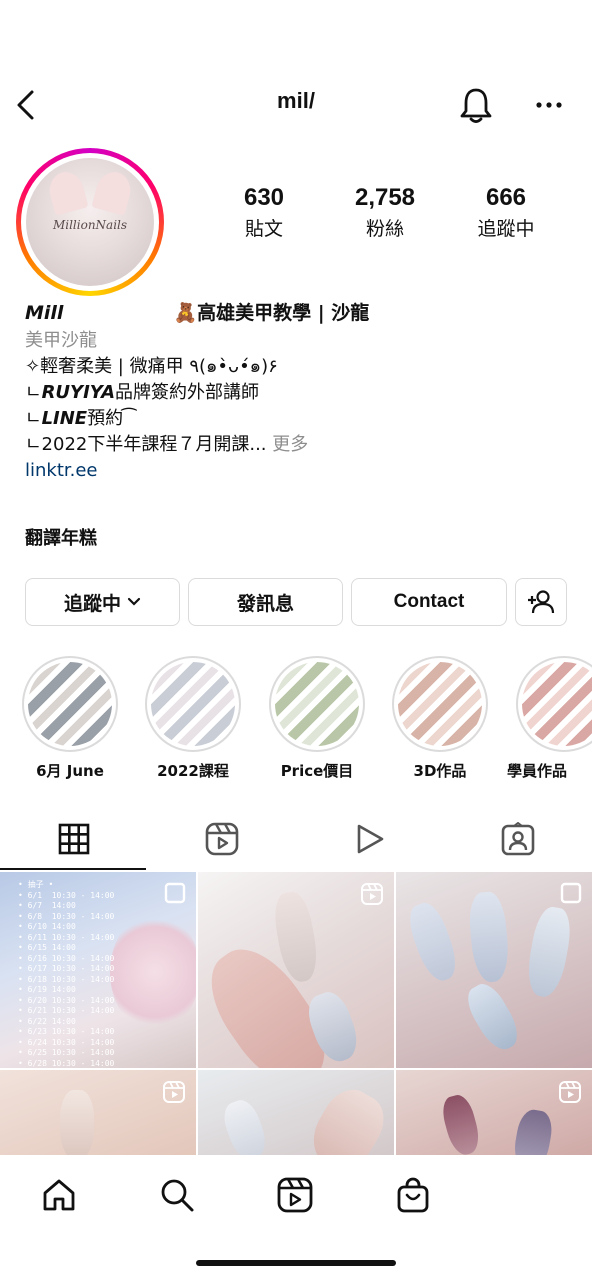 The height and width of the screenshot is (1280, 592). What do you see at coordinates (70, 771) in the screenshot?
I see `highlight-label: 6月 June` at bounding box center [70, 771].